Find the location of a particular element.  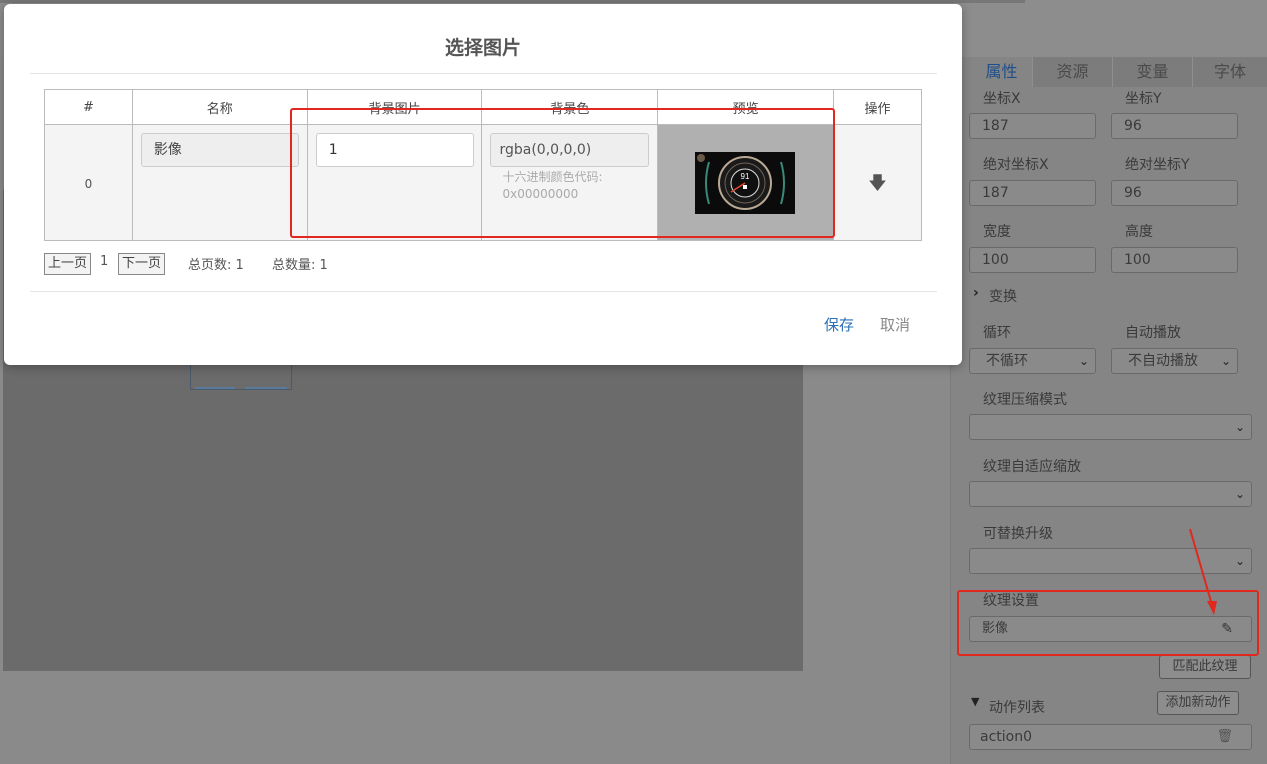

autoplay-select-value: 不自动播放 is located at coordinates (1163, 361).